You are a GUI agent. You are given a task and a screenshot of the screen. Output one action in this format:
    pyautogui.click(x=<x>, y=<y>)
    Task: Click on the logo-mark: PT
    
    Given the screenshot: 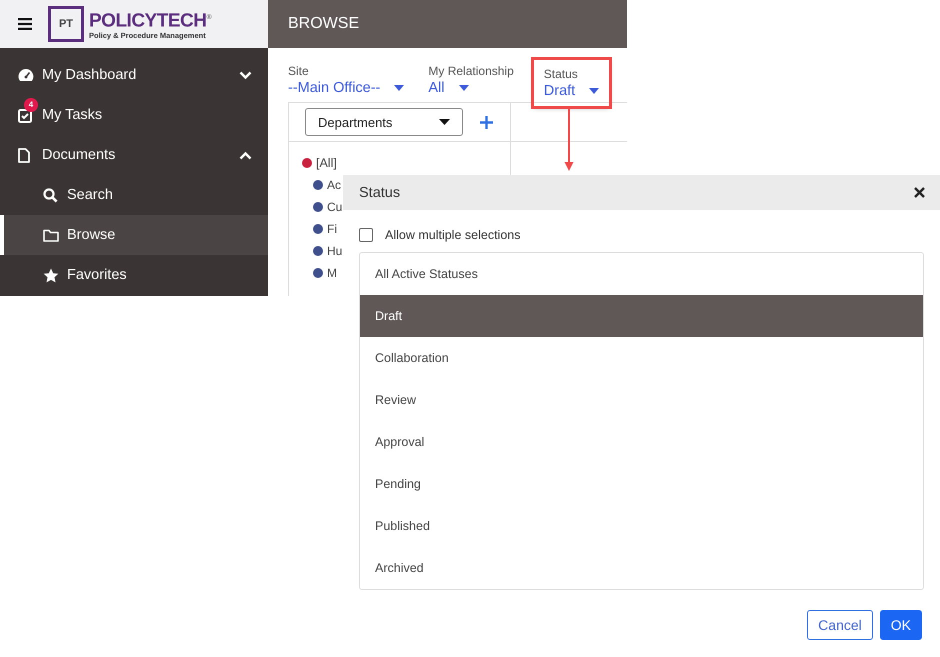 What is the action you would take?
    pyautogui.click(x=66, y=24)
    